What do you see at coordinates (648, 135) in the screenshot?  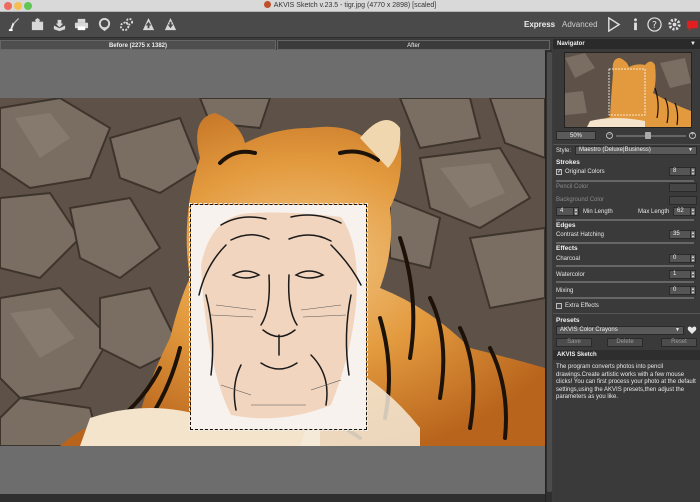 I see `zoom-slider-handle` at bounding box center [648, 135].